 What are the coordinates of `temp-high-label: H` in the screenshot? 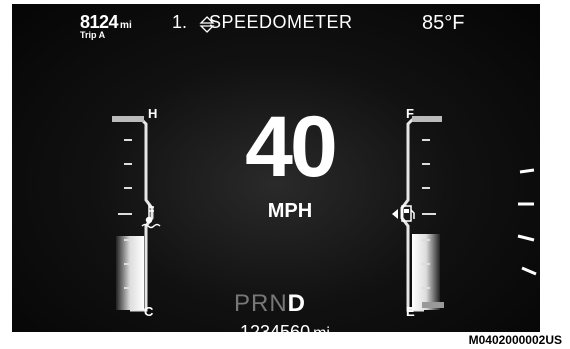 It's located at (153, 113).